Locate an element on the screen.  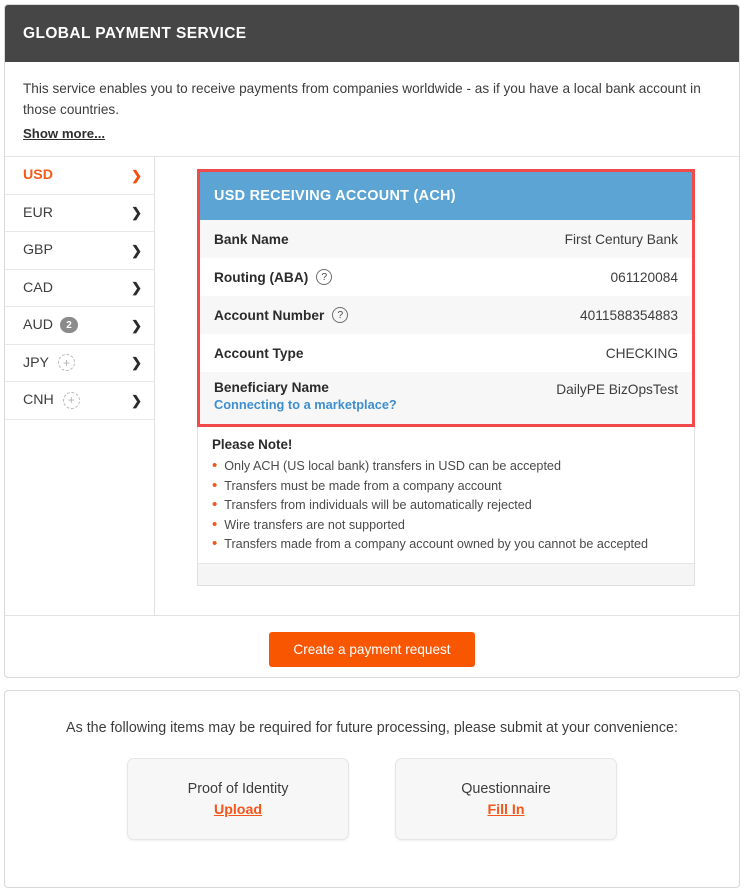
account-detail-label: Beneficiary Name is located at coordinates (305, 387).